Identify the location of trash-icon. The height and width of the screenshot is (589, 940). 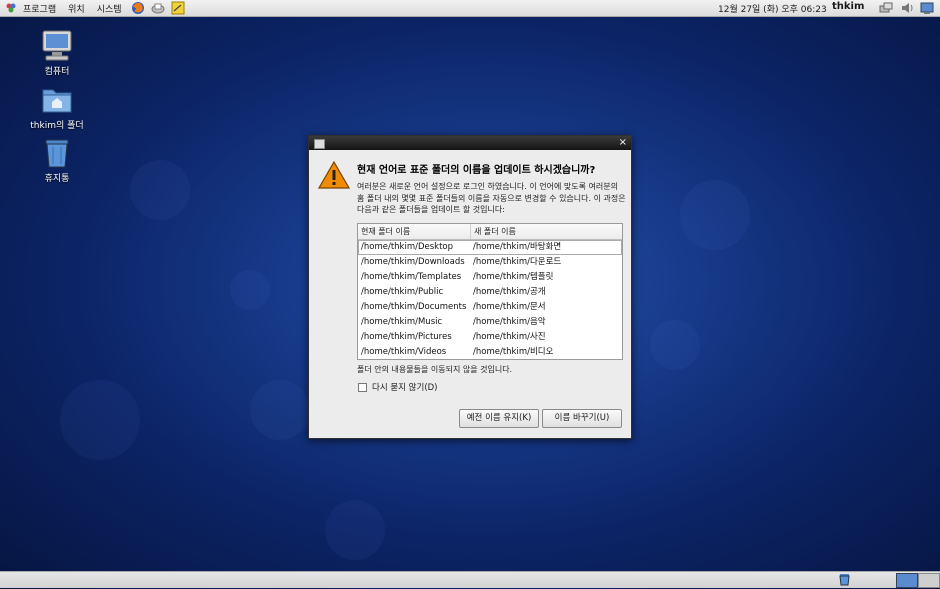
(57, 153).